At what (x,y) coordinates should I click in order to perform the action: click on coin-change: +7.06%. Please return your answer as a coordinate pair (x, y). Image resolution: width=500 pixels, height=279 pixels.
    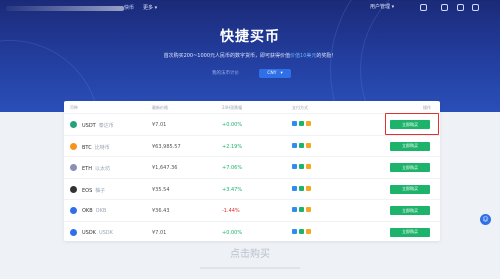
    Looking at the image, I should click on (232, 168).